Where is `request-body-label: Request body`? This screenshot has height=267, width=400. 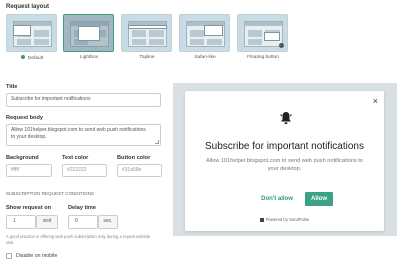
request-body-label: Request body is located at coordinates (24, 118).